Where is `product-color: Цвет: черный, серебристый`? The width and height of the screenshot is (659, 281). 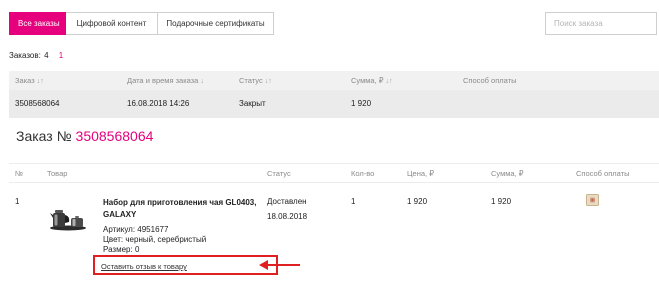
product-color: Цвет: черный, серебристый is located at coordinates (155, 239).